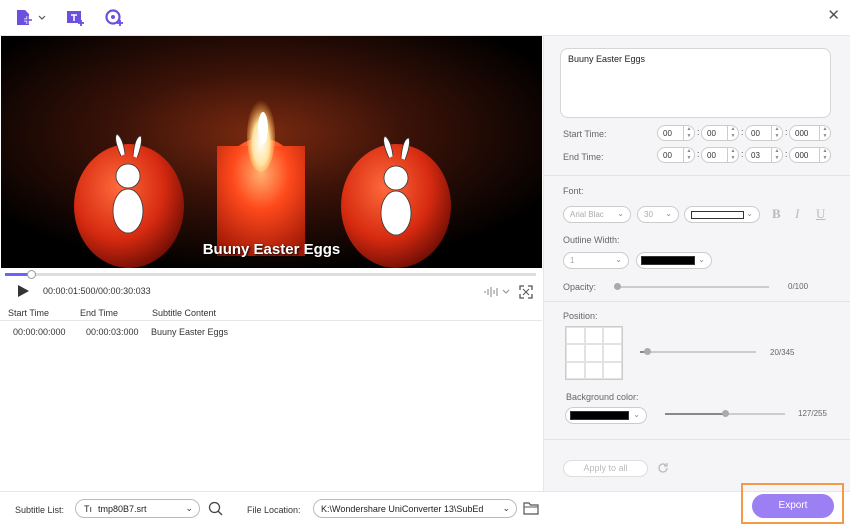 This screenshot has width=850, height=528. Describe the element at coordinates (596, 260) in the screenshot. I see `outline-width-select: 1 ⌄` at that location.